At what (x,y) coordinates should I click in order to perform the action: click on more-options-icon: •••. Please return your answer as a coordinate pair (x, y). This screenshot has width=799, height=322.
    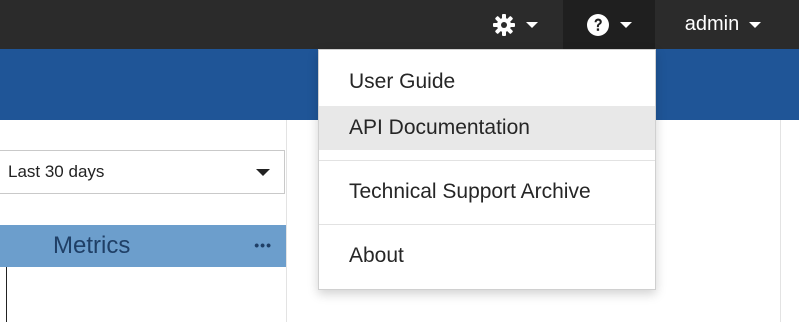
    Looking at the image, I should click on (263, 245).